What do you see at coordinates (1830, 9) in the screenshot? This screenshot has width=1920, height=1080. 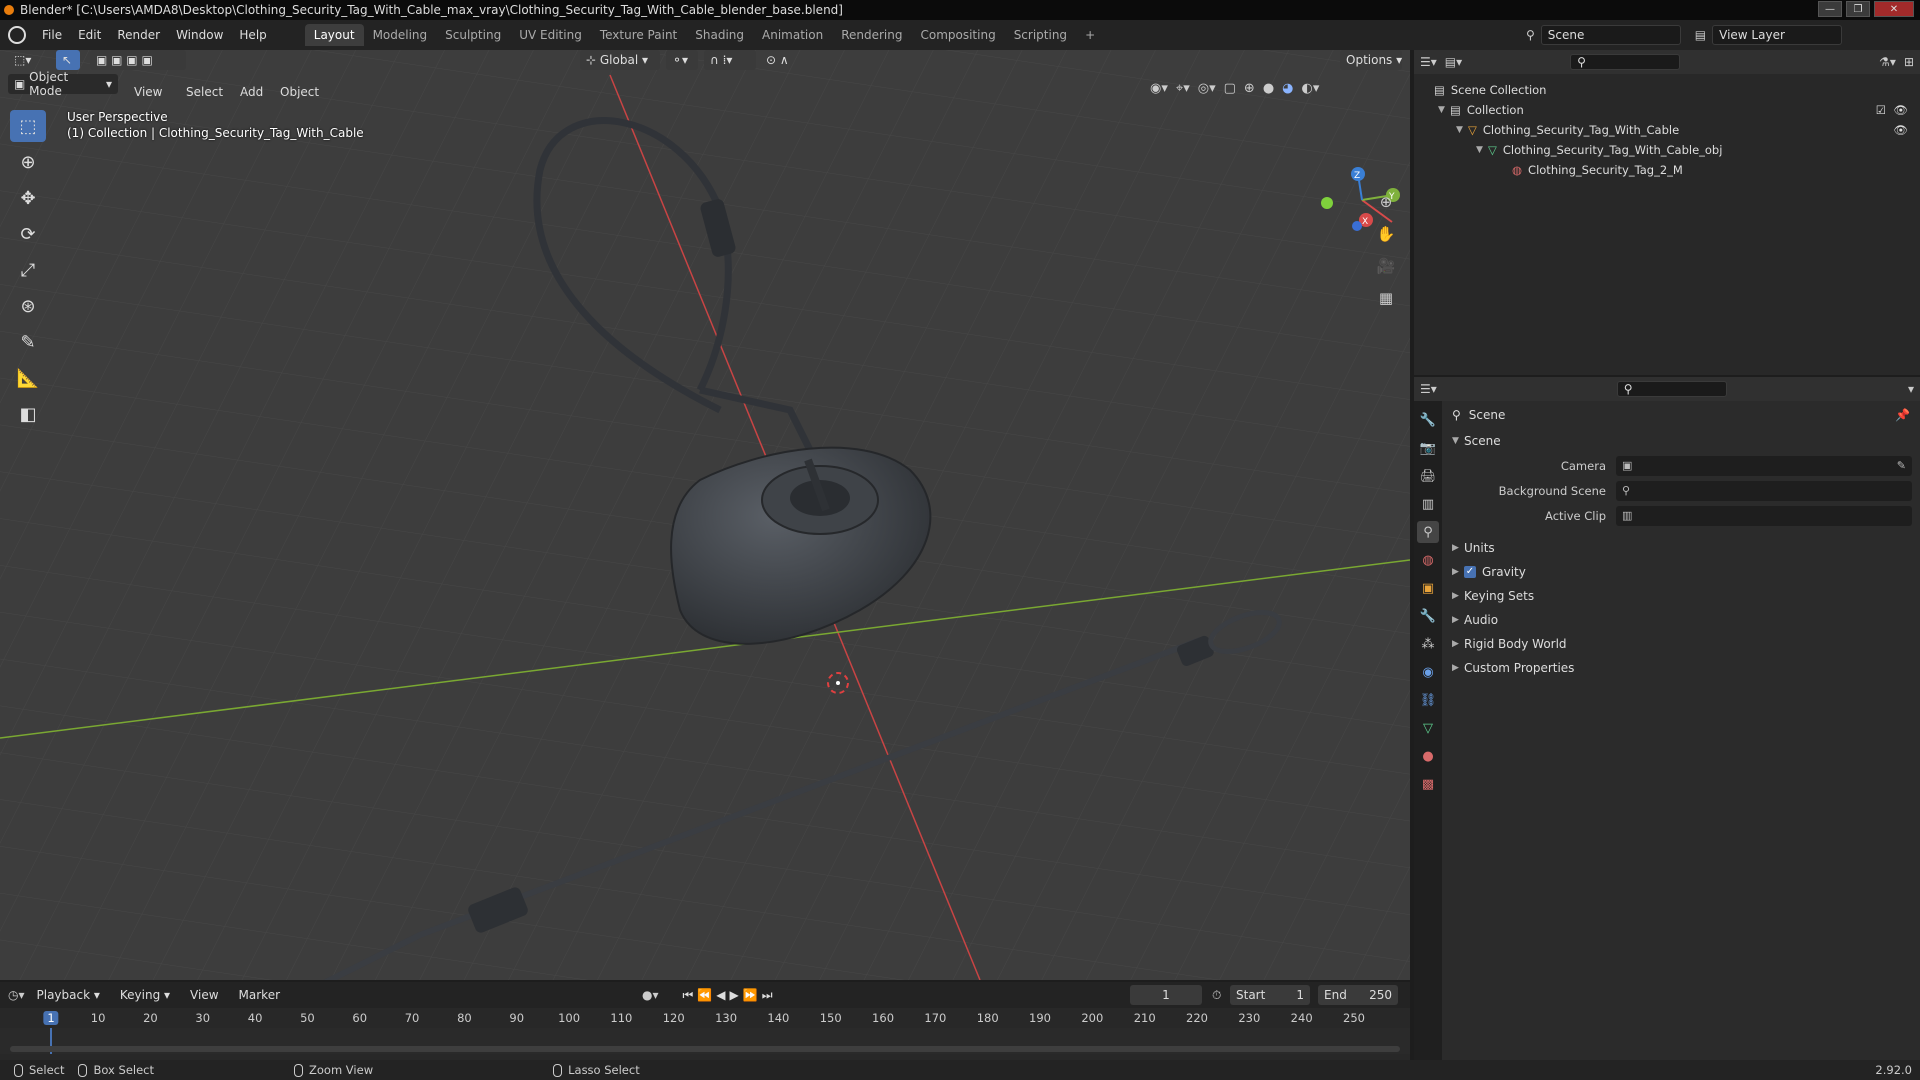 I see `minimize-button: —` at bounding box center [1830, 9].